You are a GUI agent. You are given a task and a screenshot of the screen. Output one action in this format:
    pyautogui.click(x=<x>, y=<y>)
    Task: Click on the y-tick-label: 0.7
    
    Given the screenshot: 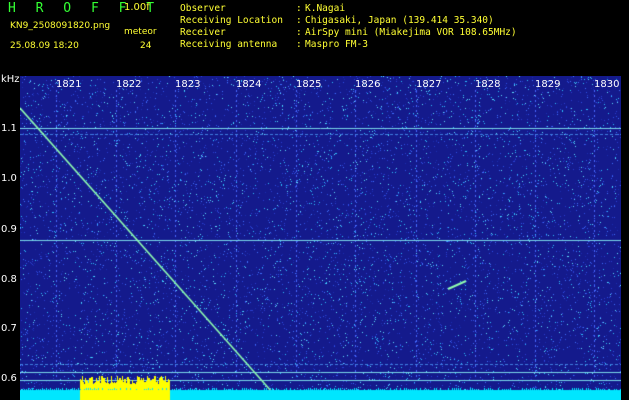 What is the action you would take?
    pyautogui.click(x=9, y=328)
    